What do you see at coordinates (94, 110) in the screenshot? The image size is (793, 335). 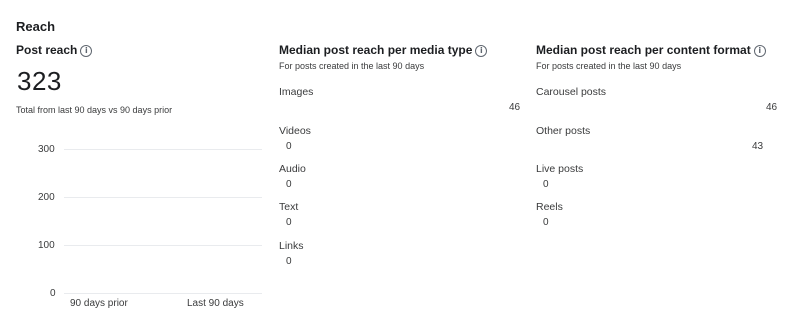 I see `post-reach-caption: Total from last 90 days vs 90 days prior` at bounding box center [94, 110].